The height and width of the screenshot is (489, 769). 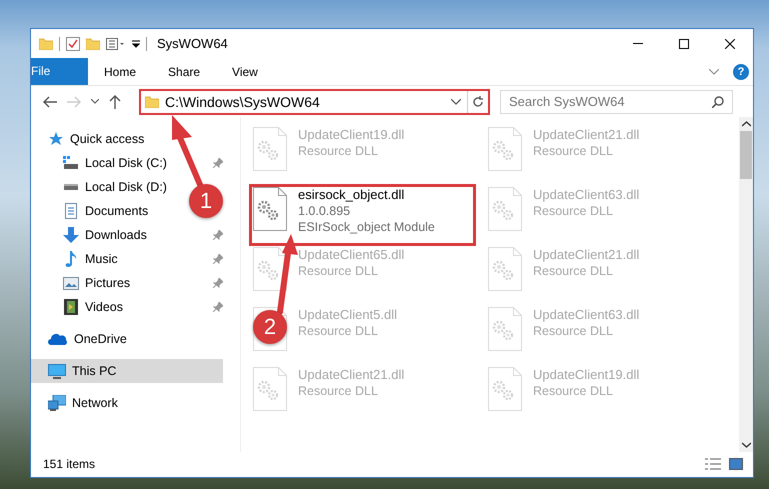 I want to click on refresh-icon, so click(x=478, y=102).